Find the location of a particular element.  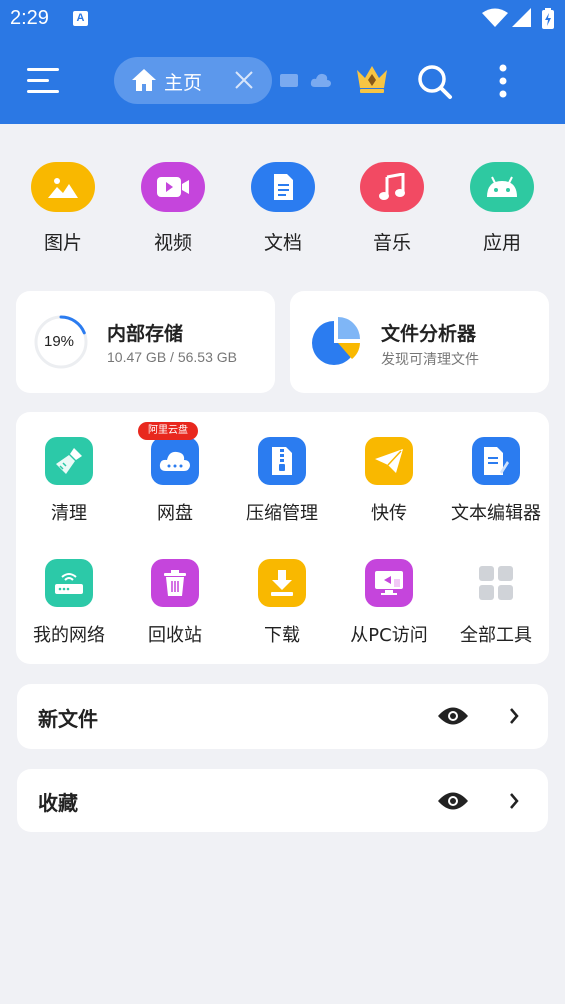

category-label: 视频 is located at coordinates (172, 243).